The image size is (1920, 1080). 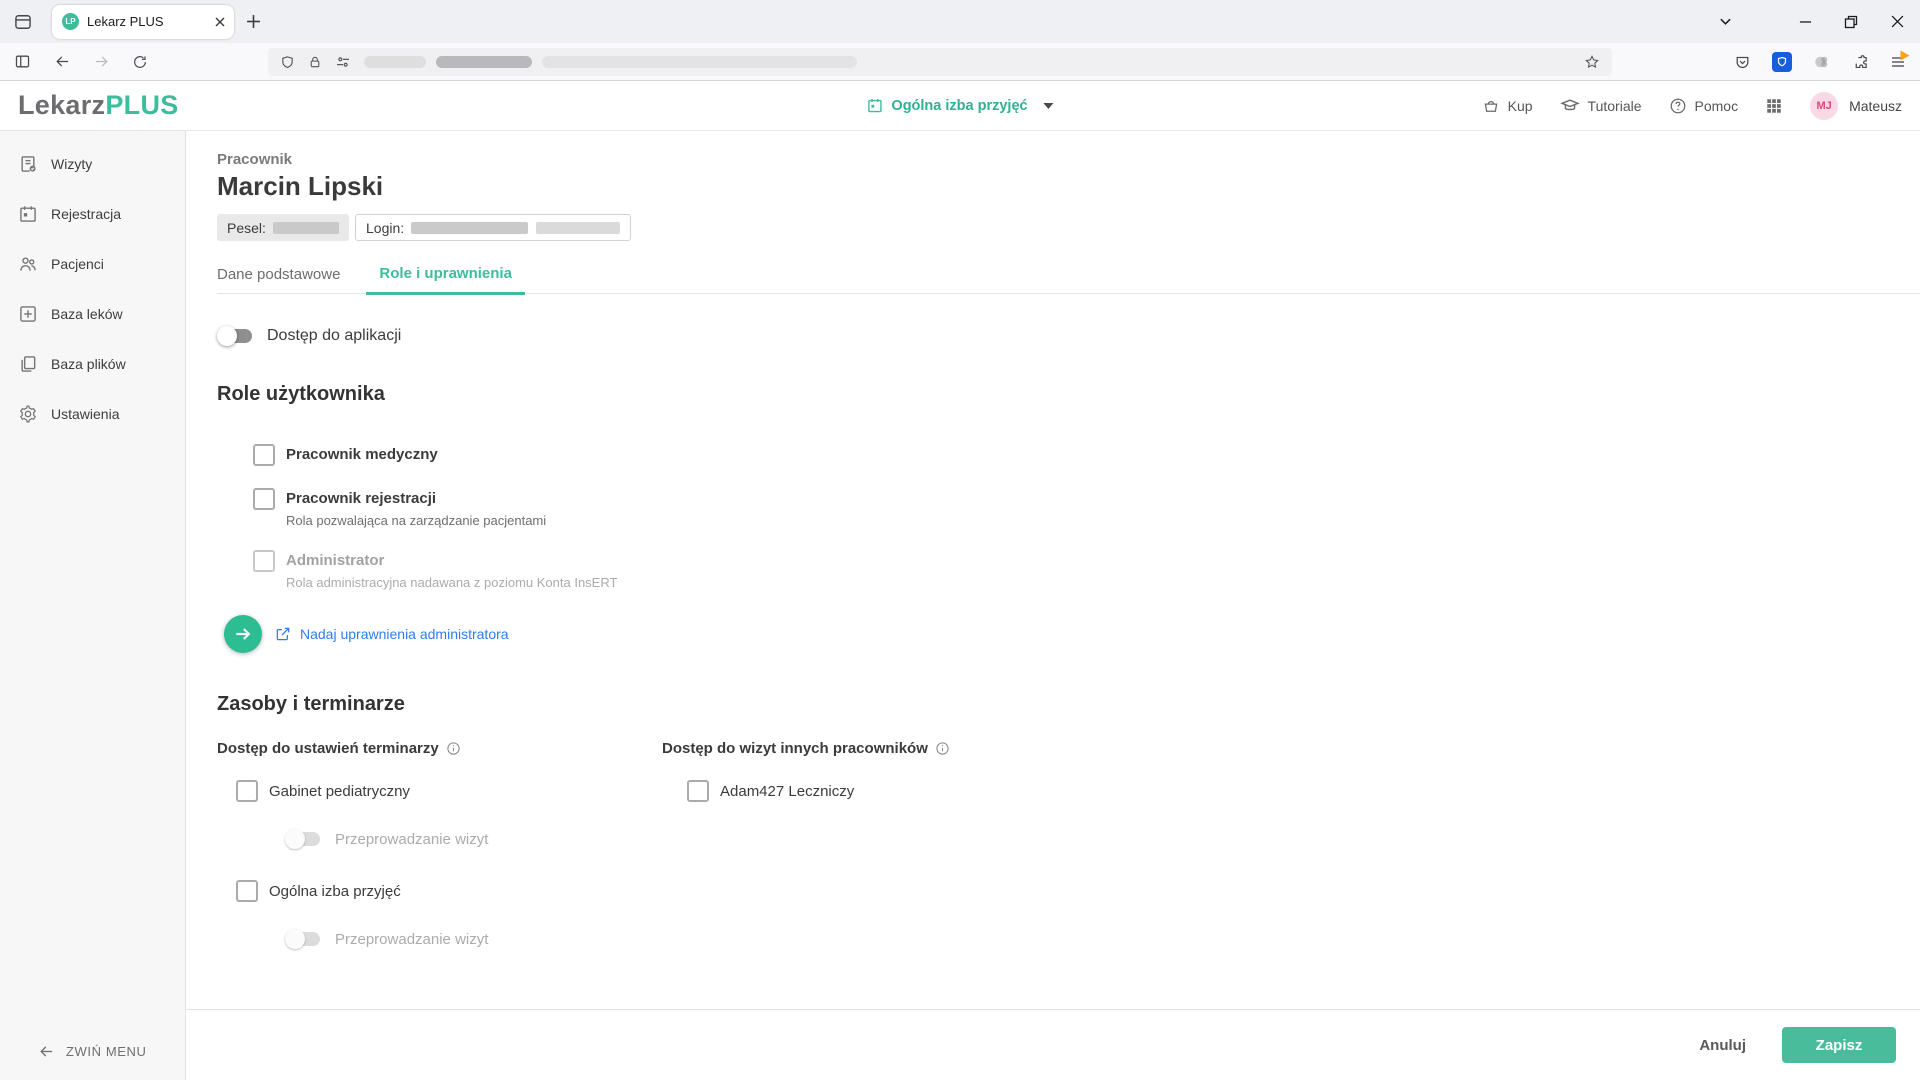 I want to click on restore-icon, so click(x=1851, y=21).